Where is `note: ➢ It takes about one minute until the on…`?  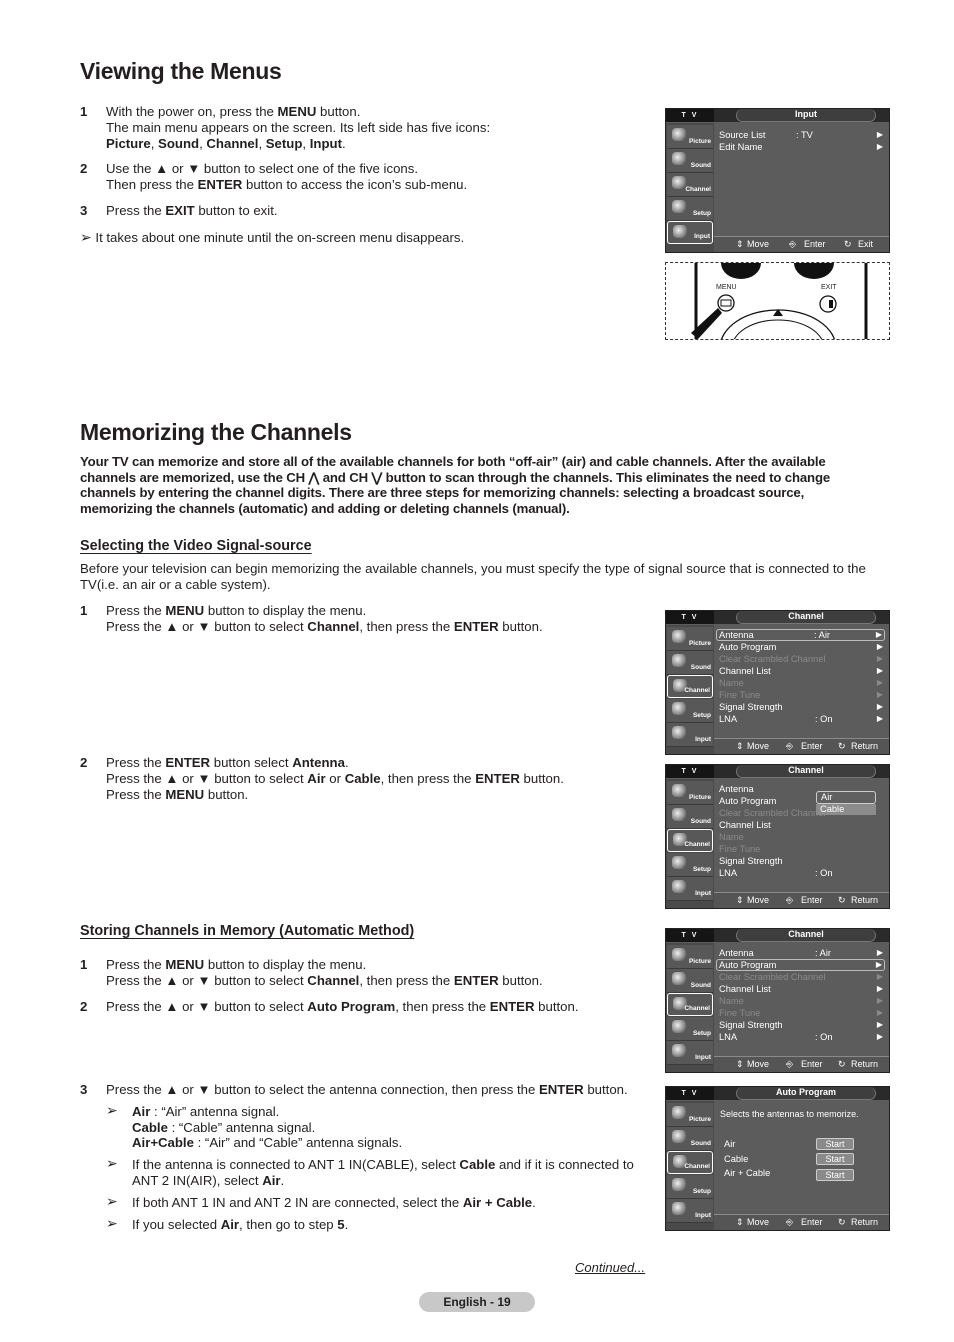
note: ➢ It takes about one minute until the on… is located at coordinates (272, 237).